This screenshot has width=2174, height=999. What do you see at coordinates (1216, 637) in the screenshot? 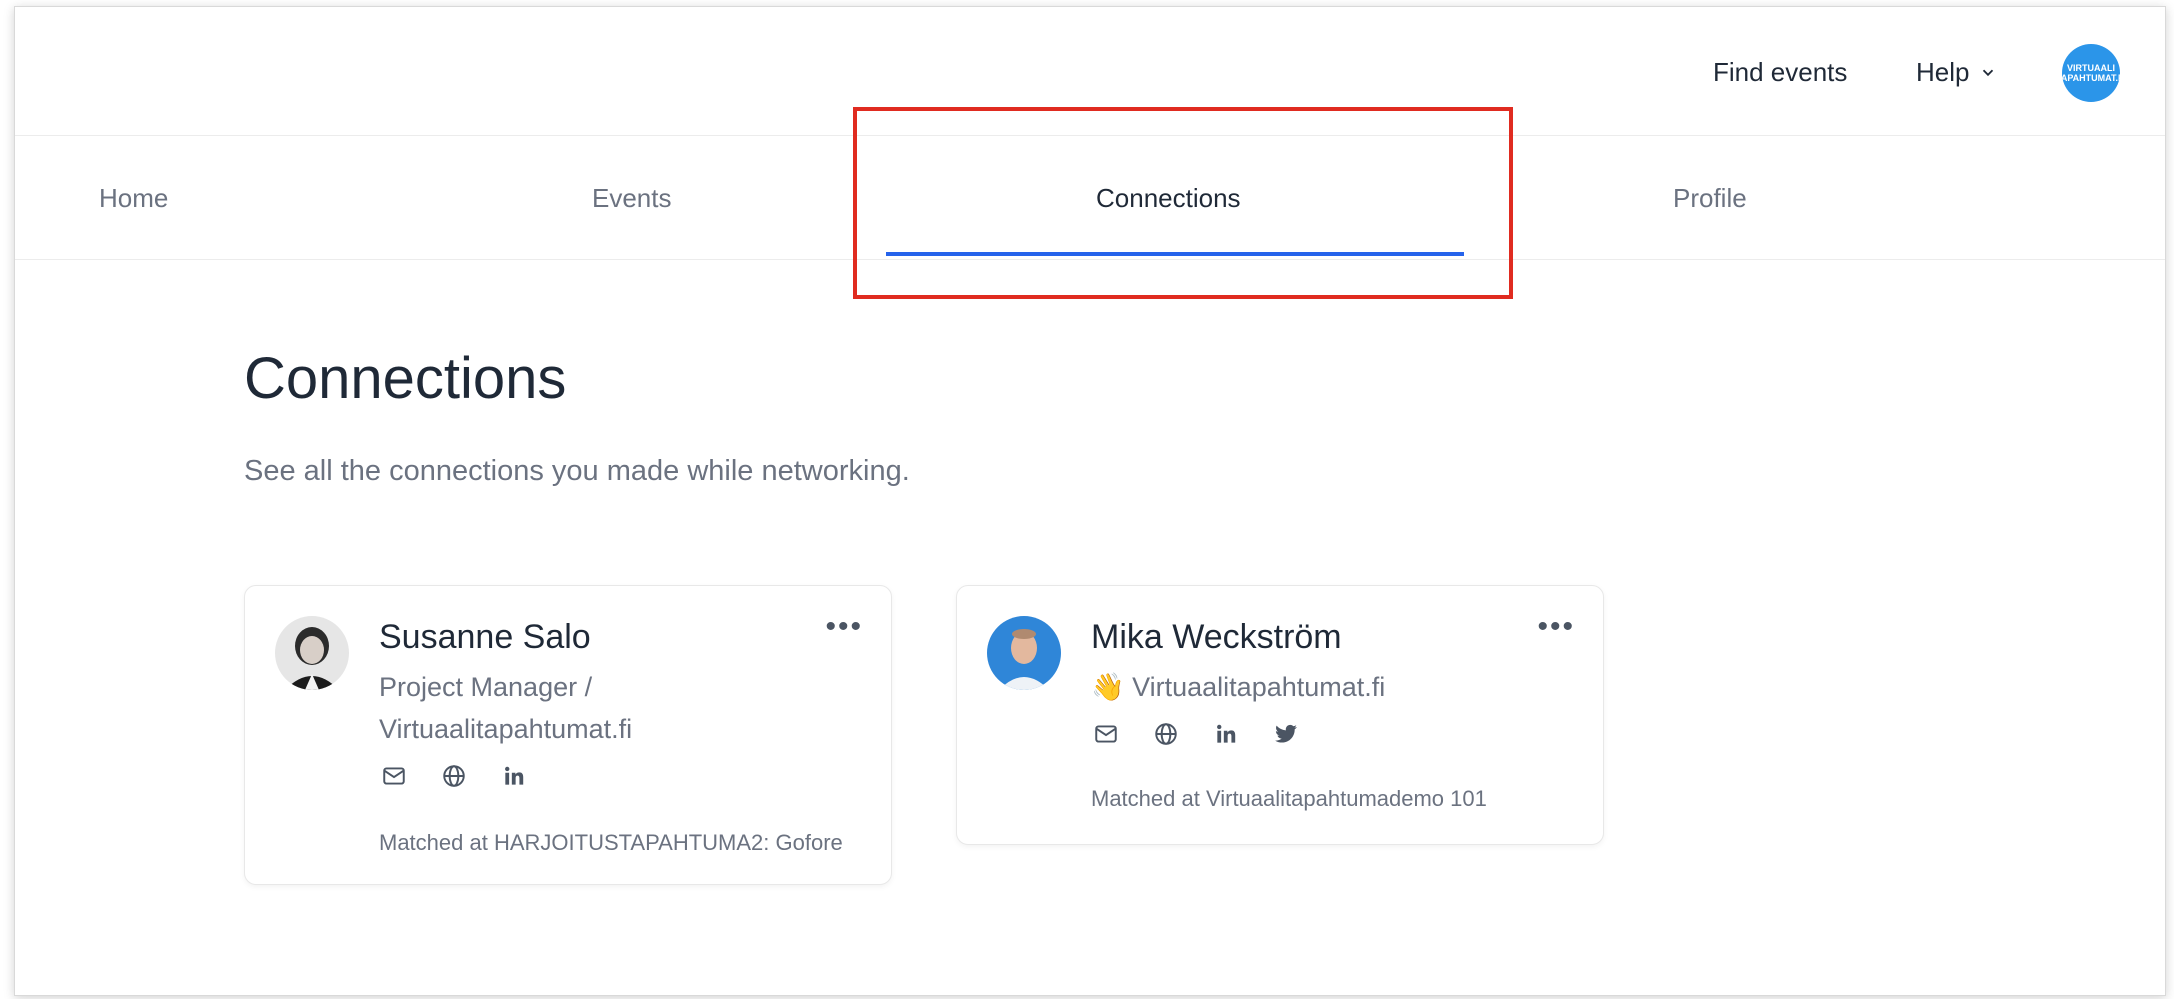
I see `connection-name: Mika Weckström` at bounding box center [1216, 637].